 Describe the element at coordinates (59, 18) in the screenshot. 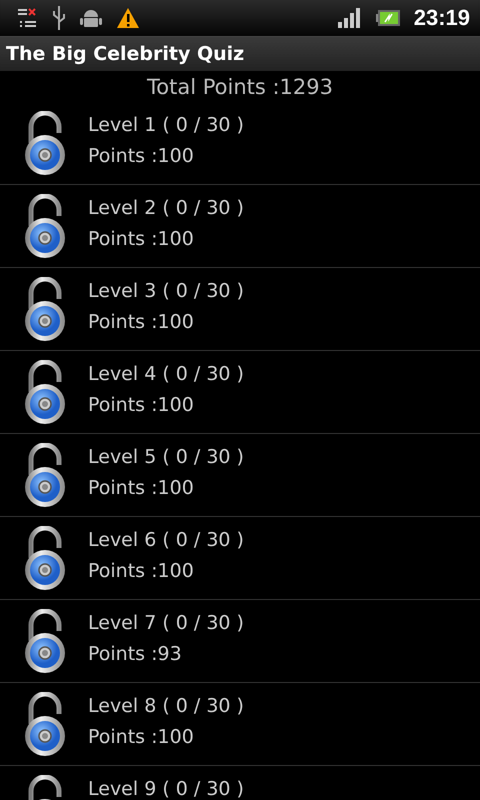

I see `usb-icon` at that location.